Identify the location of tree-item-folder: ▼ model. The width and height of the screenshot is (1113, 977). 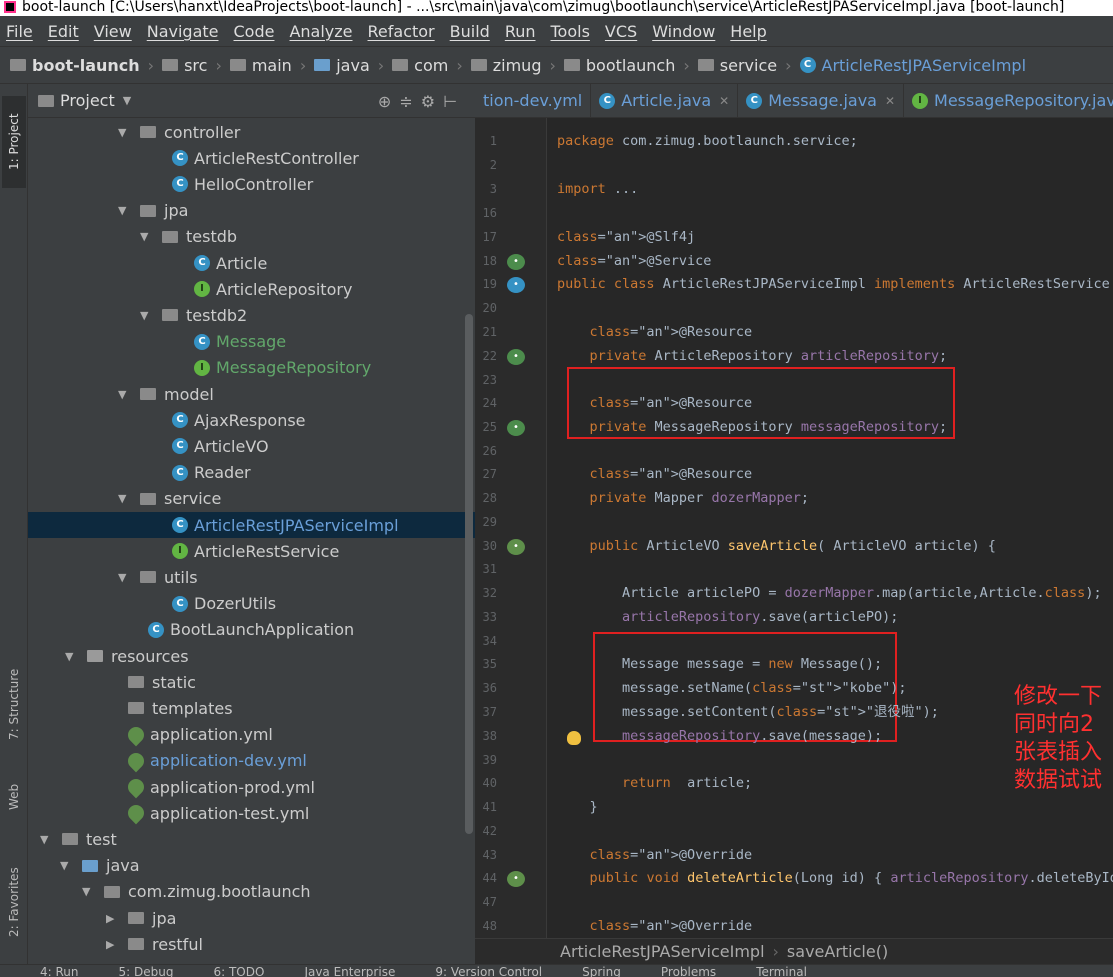
(251, 394).